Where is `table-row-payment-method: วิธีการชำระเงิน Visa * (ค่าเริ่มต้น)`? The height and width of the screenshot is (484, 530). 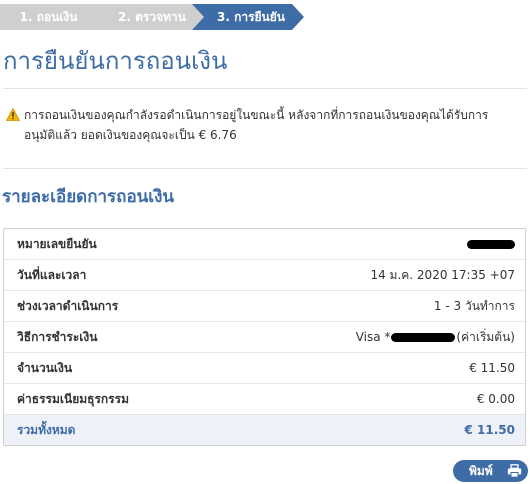 table-row-payment-method: วิธีการชำระเงิน Visa * (ค่าเริ่มต้น) is located at coordinates (264, 337).